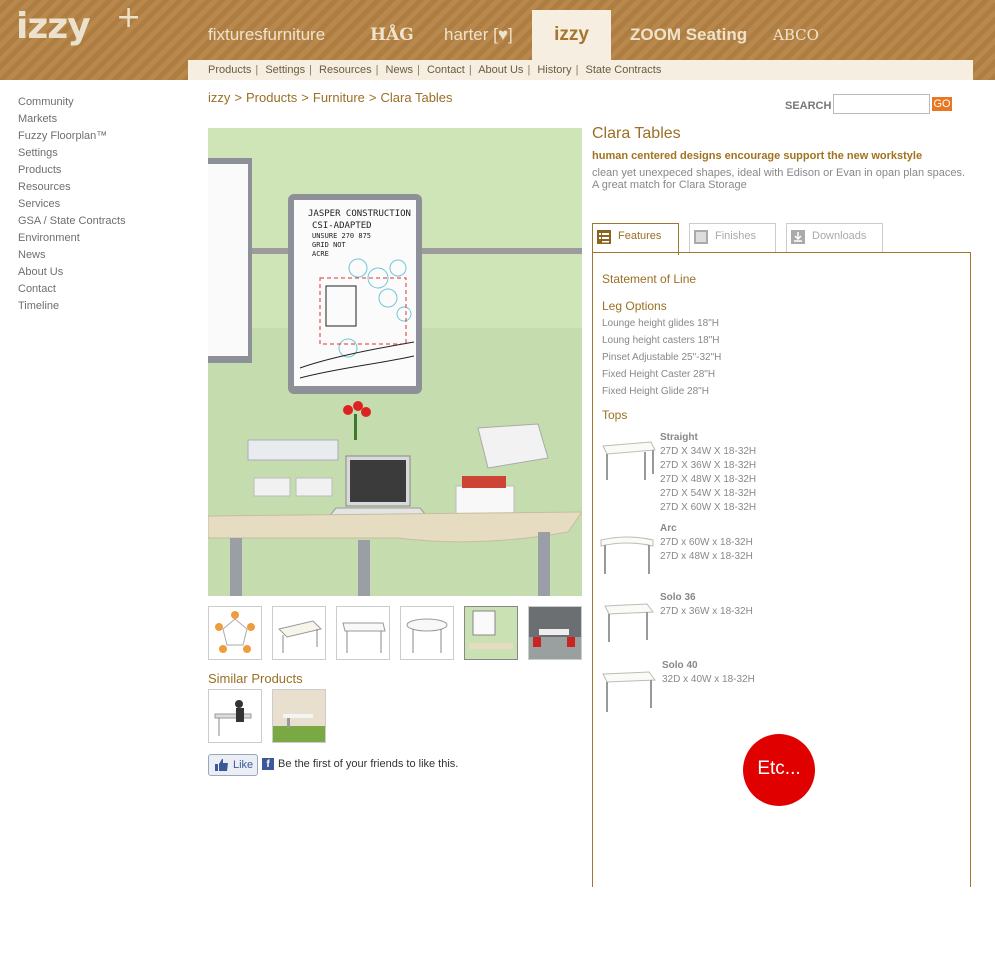  Describe the element at coordinates (808, 106) in the screenshot. I see `search-label: SEARCH` at that location.